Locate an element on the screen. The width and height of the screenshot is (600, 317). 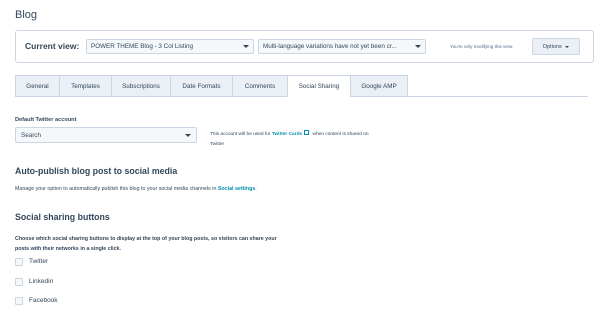
options-label: Options is located at coordinates (552, 47).